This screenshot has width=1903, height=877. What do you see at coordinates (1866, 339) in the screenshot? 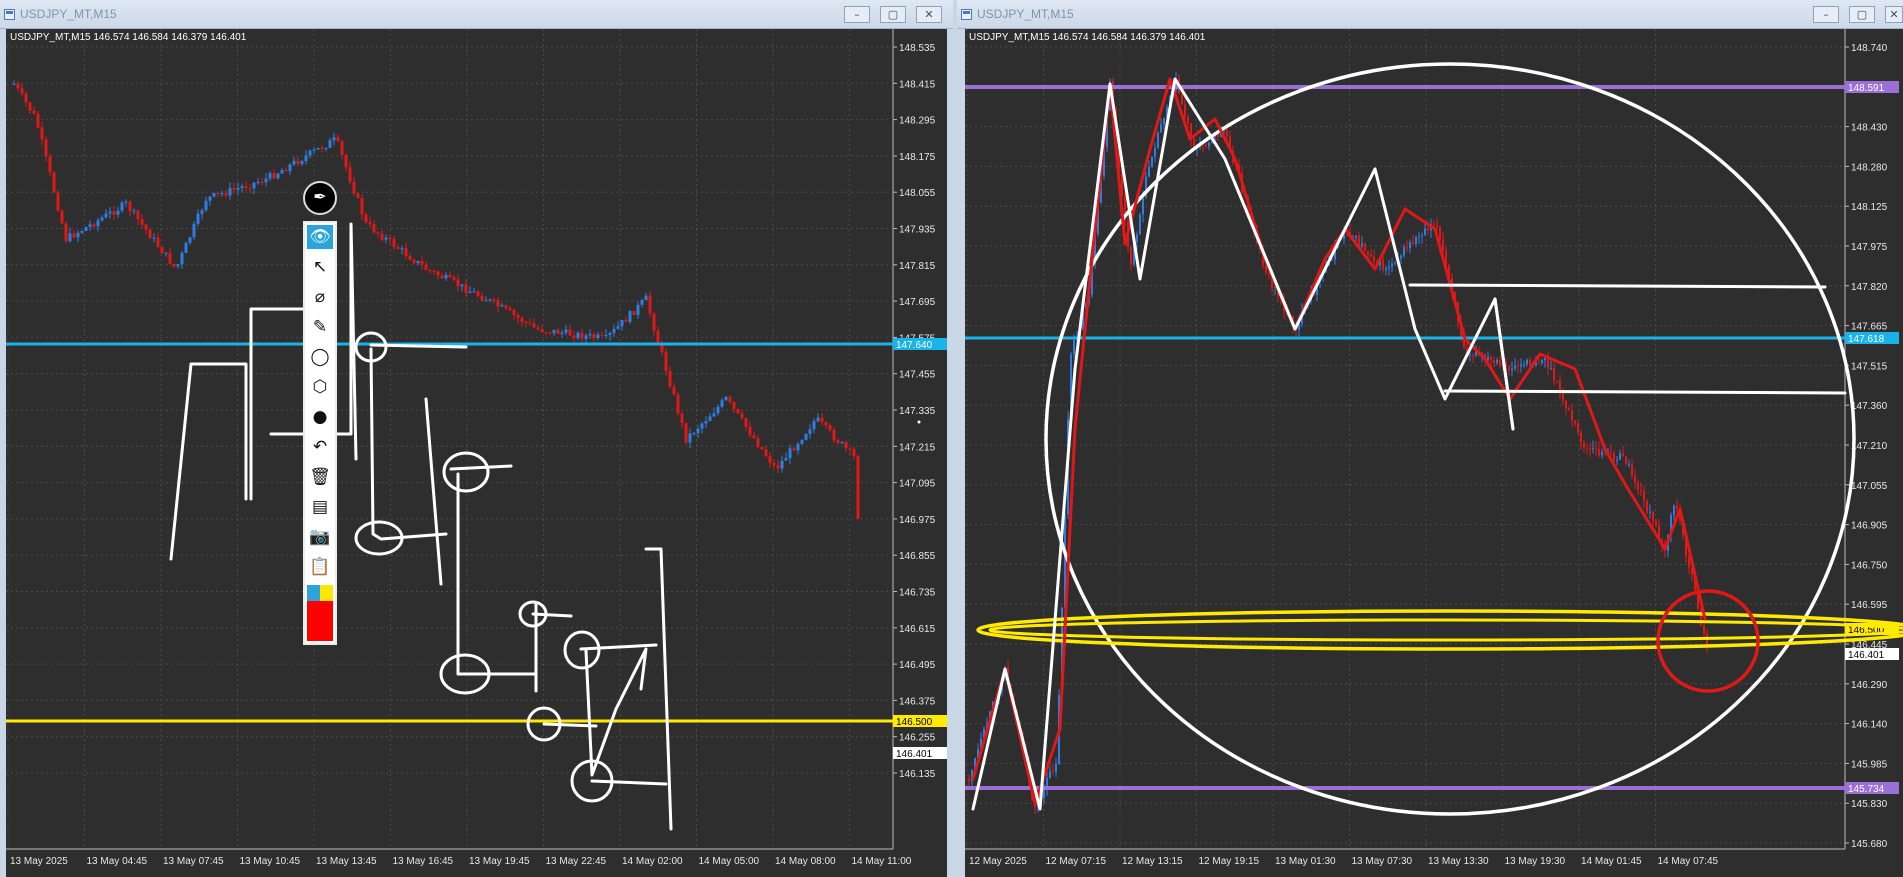
I see `blue-line-price-tag: 147.618` at bounding box center [1866, 339].